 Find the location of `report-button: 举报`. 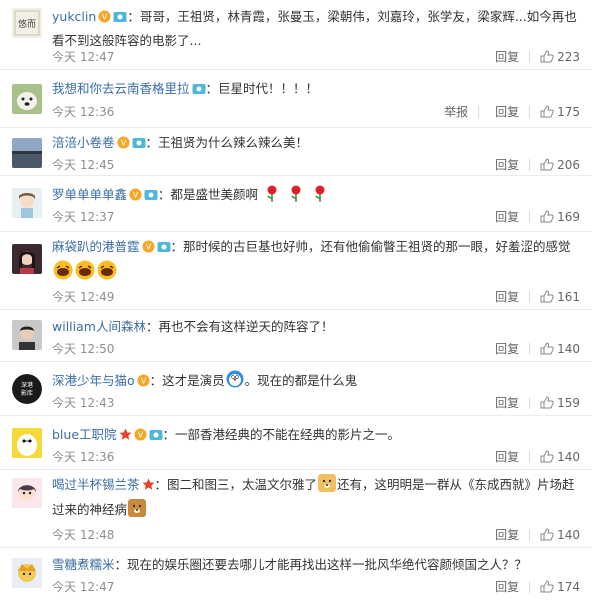

report-button: 举报 is located at coordinates (456, 111).